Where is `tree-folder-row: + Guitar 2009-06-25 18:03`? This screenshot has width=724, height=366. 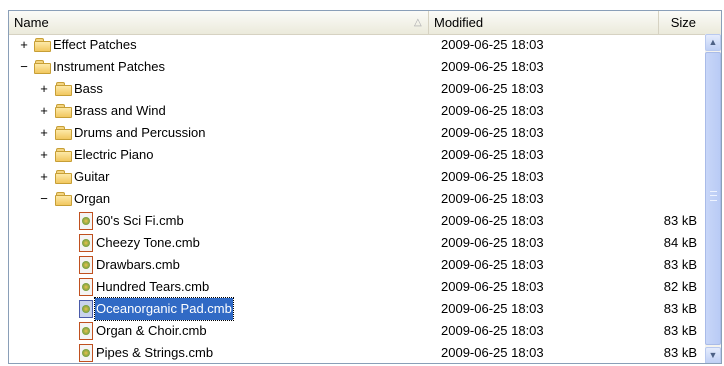 tree-folder-row: + Guitar 2009-06-25 18:03 is located at coordinates (357, 177).